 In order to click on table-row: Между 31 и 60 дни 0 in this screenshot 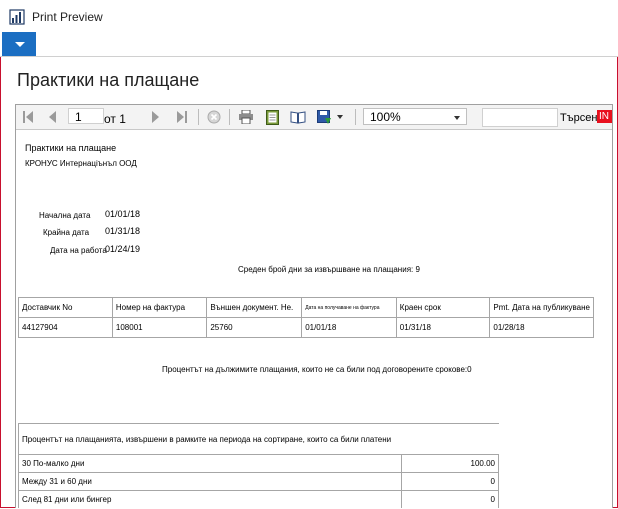, I will do `click(259, 481)`.